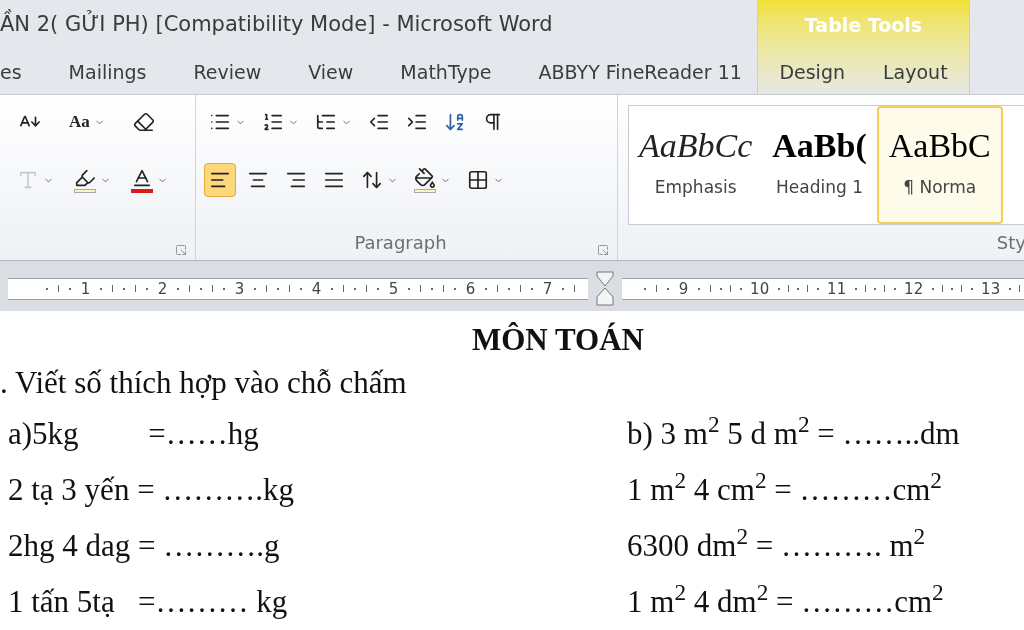 The image size is (1024, 630). Describe the element at coordinates (393, 289) in the screenshot. I see `ruler-number: 5` at that location.